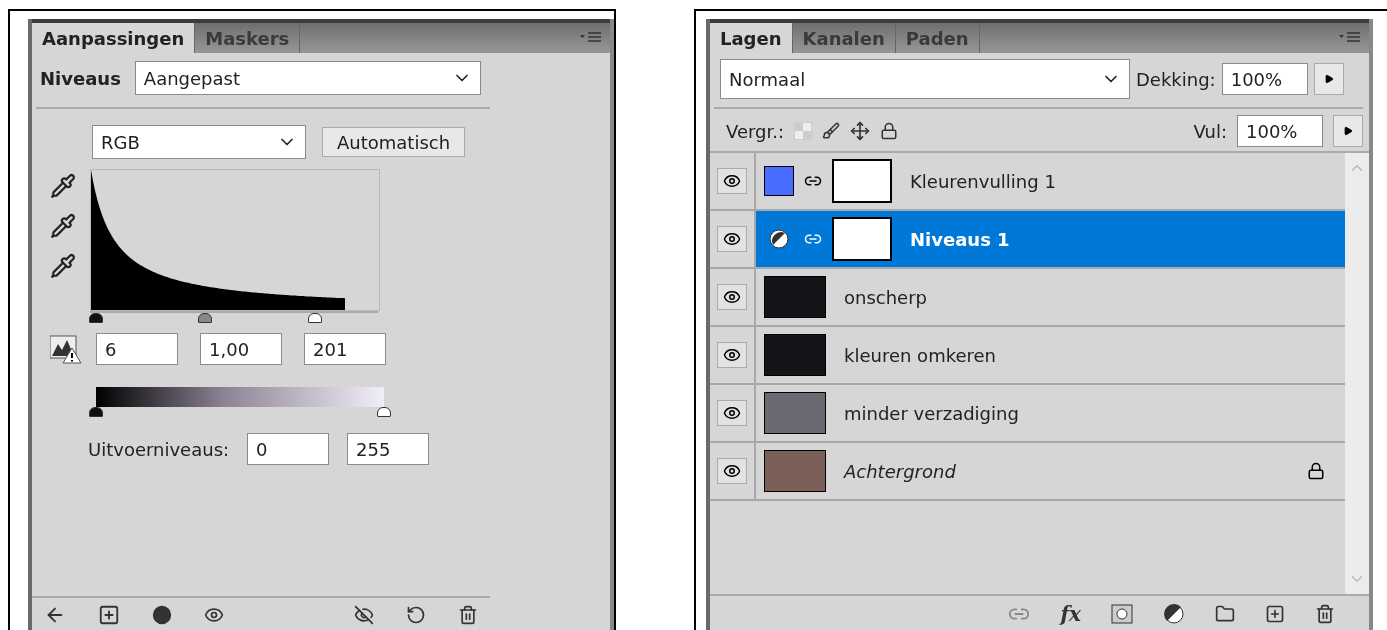 Image resolution: width=1387 pixels, height=630 pixels. I want to click on channel-dropdown: RGB, so click(199, 142).